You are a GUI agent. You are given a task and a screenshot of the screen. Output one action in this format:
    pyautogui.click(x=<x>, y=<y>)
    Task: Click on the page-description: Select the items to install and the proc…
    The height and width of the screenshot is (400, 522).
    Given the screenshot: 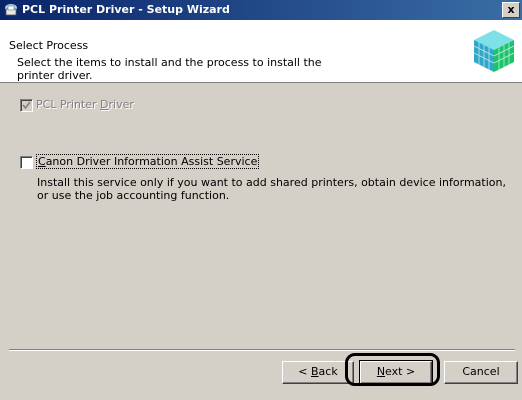 What is the action you would take?
    pyautogui.click(x=169, y=69)
    